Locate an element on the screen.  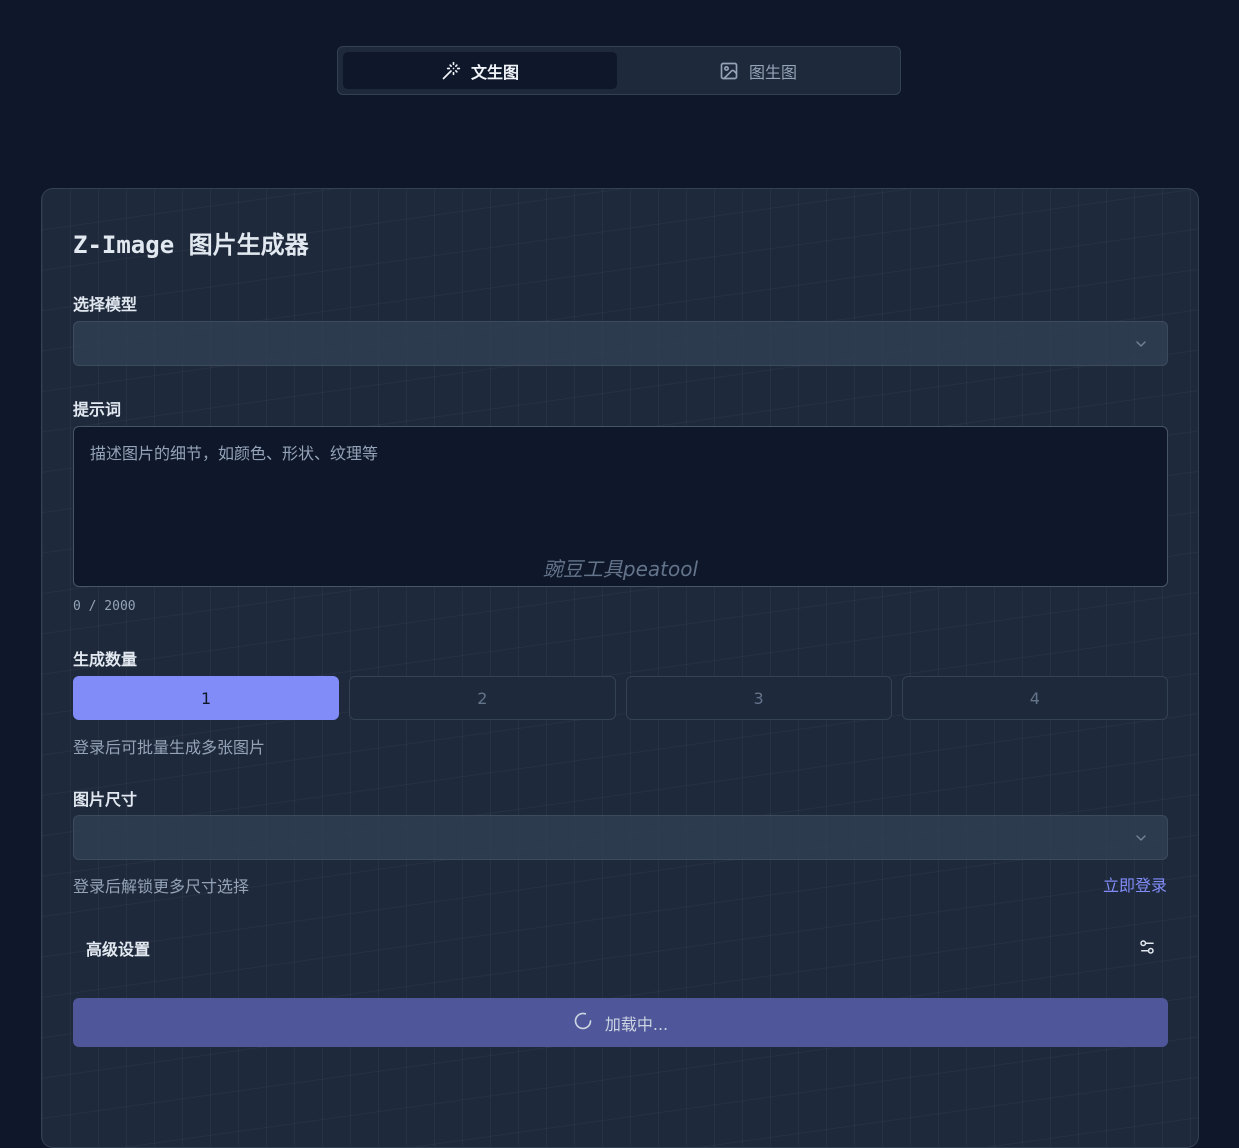
size-hint: 登录后解锁更多尺寸选择 is located at coordinates (161, 886).